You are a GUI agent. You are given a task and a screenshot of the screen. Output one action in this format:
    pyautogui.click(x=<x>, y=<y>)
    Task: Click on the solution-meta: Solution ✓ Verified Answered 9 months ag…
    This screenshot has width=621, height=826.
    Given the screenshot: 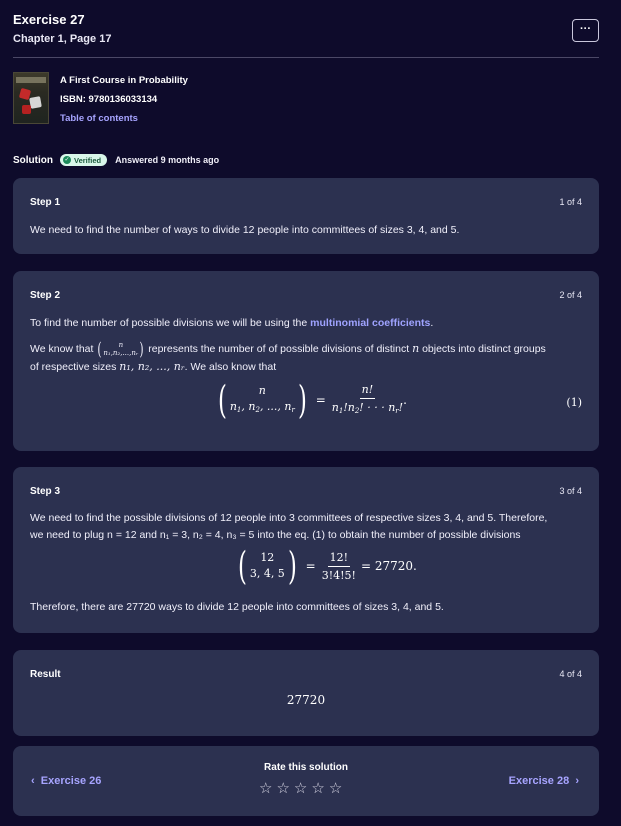 What is the action you would take?
    pyautogui.click(x=116, y=160)
    